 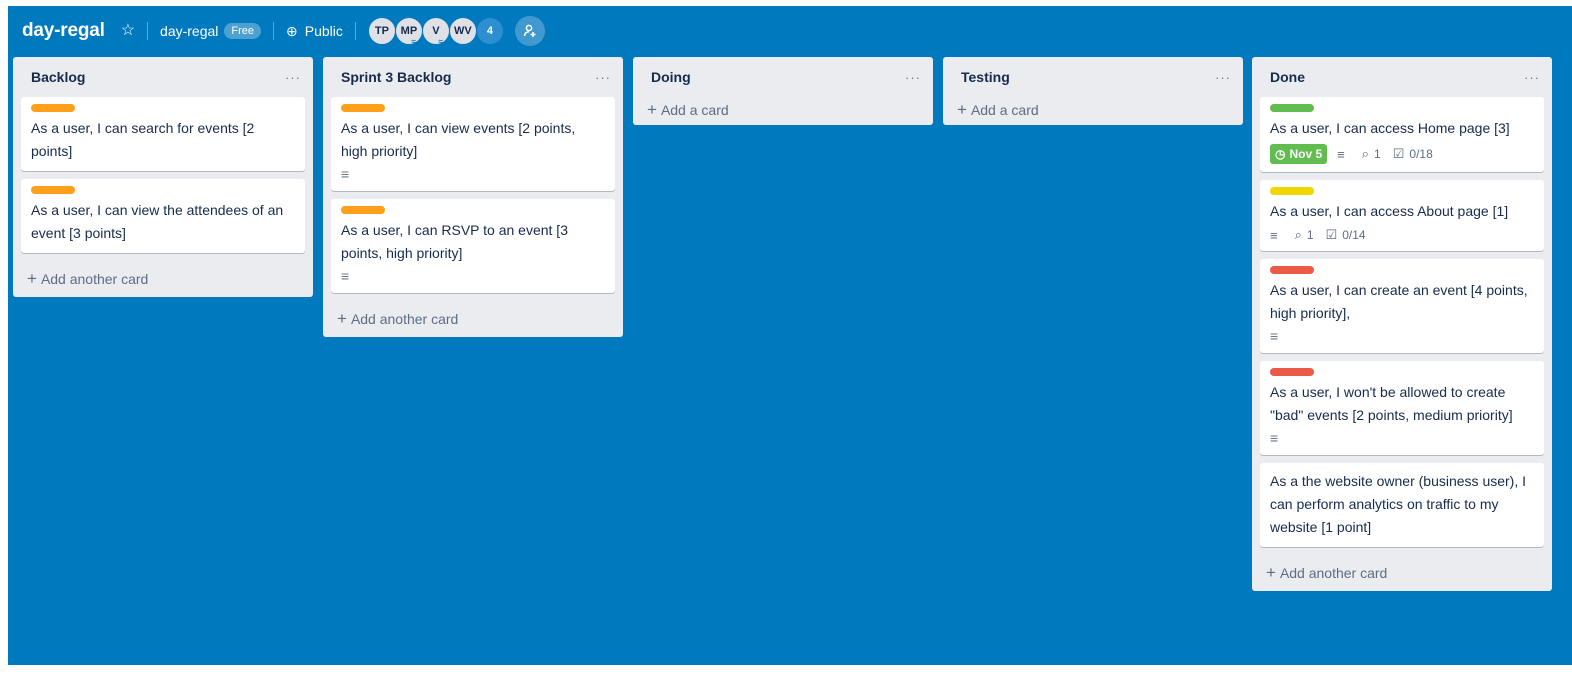 What do you see at coordinates (1093, 77) in the screenshot?
I see `list-header: Testing ···` at bounding box center [1093, 77].